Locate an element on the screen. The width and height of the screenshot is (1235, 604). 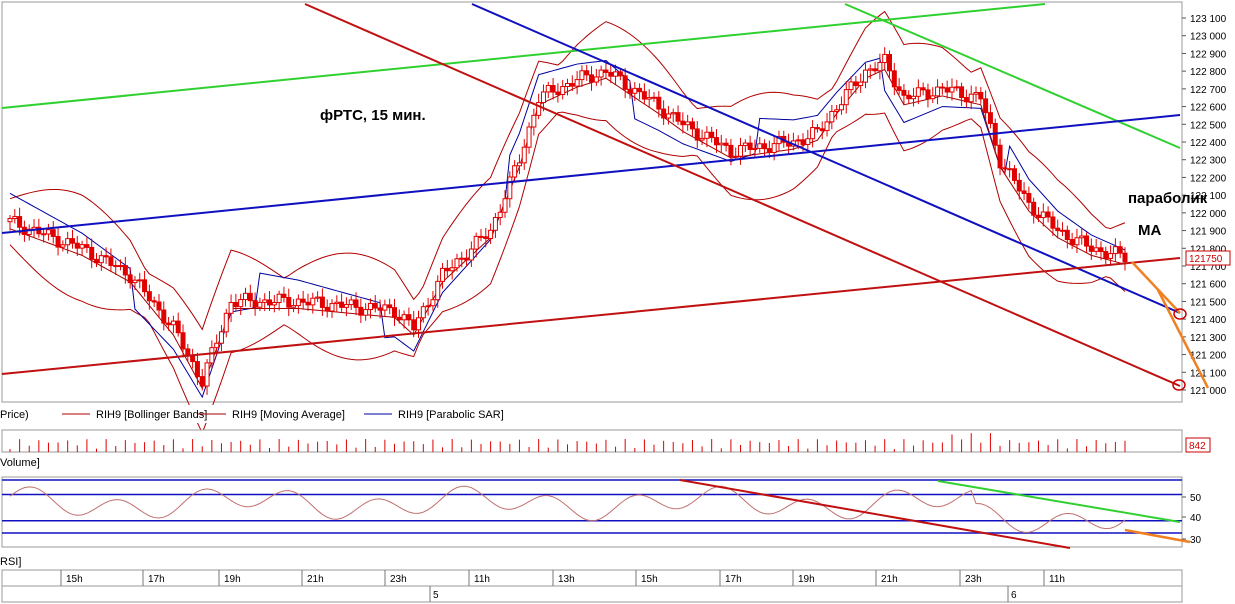
price-tick-label: 122 300 is located at coordinates (1208, 161).